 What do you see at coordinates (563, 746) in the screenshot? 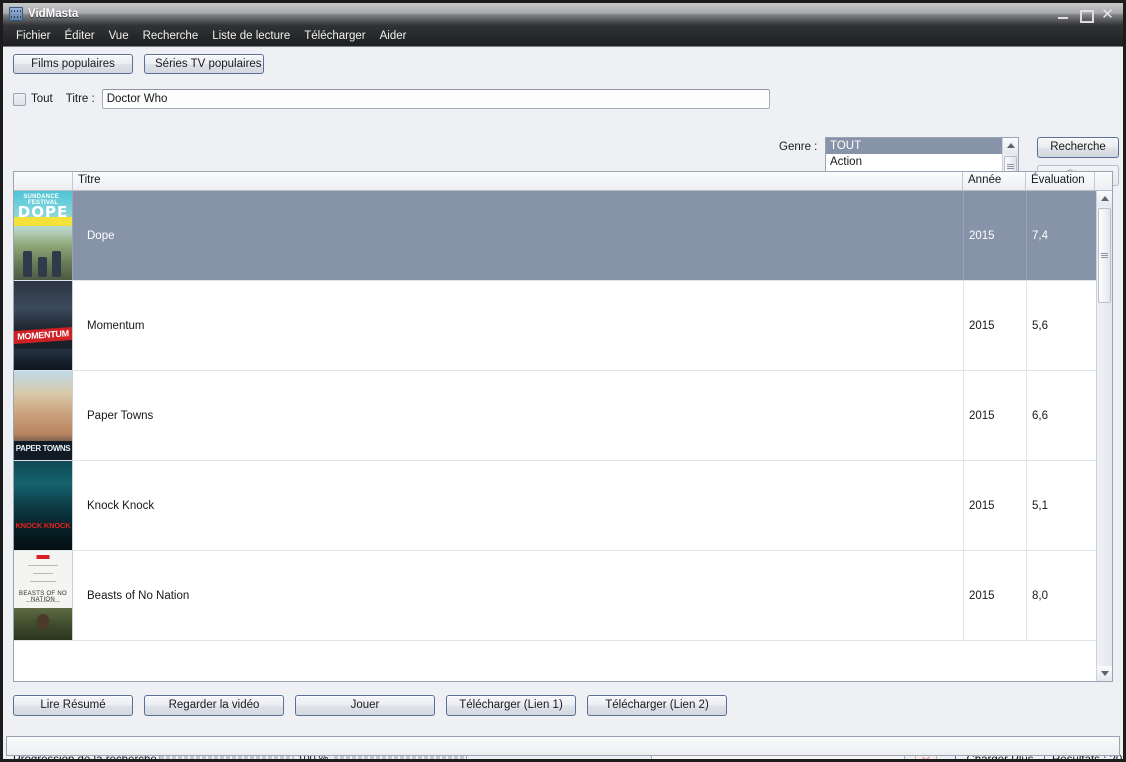
I see `status-bar` at bounding box center [563, 746].